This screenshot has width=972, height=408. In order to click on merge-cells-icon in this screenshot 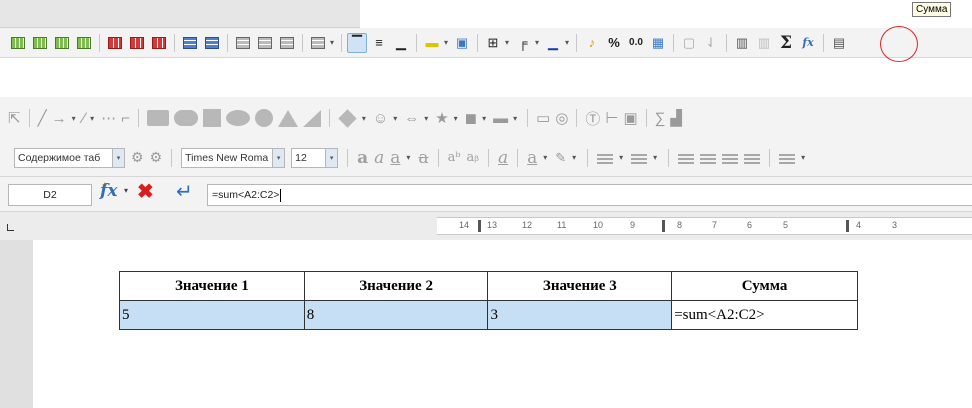, I will do `click(243, 43)`.